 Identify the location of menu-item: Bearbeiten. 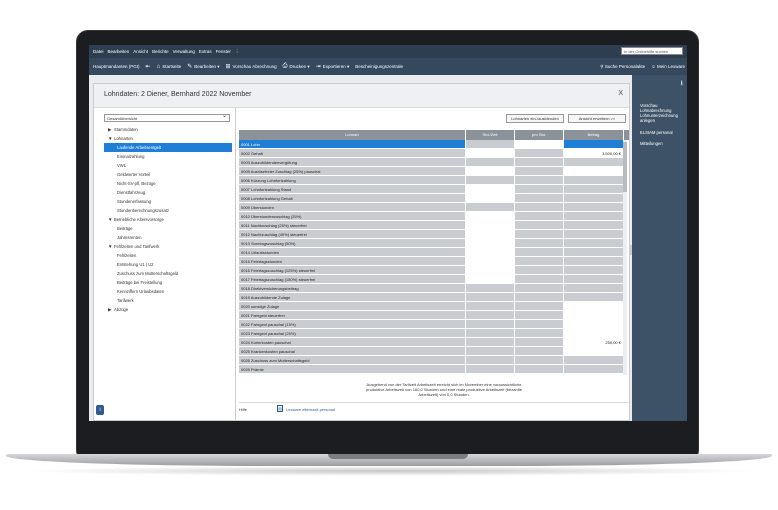
(119, 51).